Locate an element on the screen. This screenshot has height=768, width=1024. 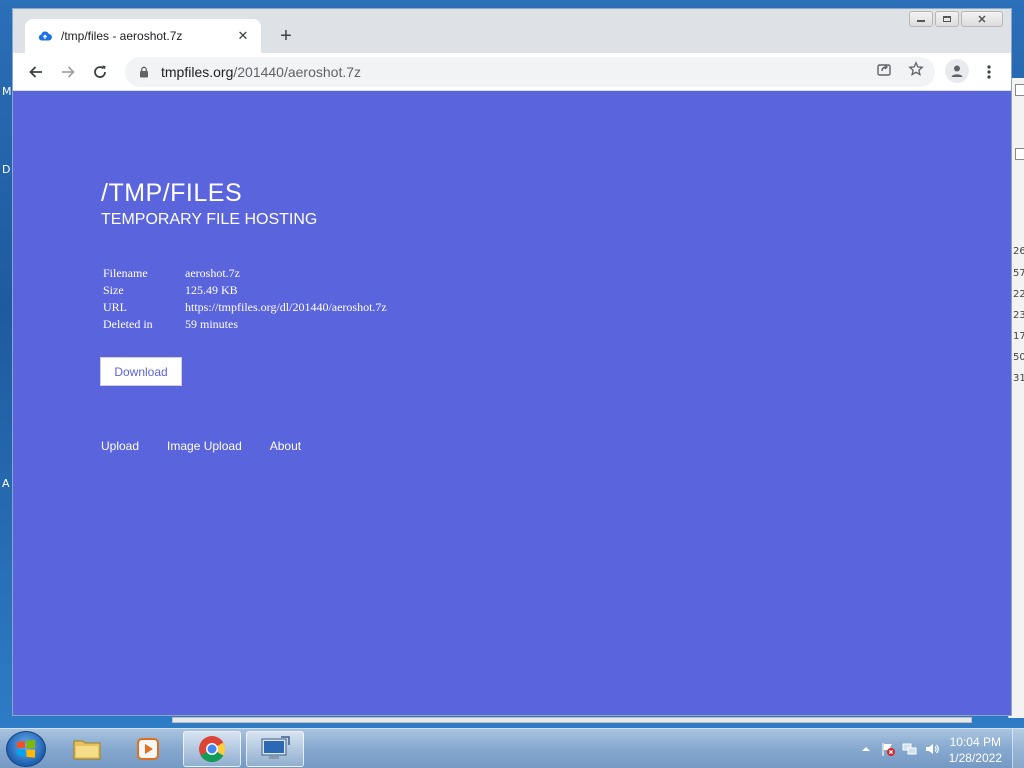
back-button is located at coordinates (36, 72).